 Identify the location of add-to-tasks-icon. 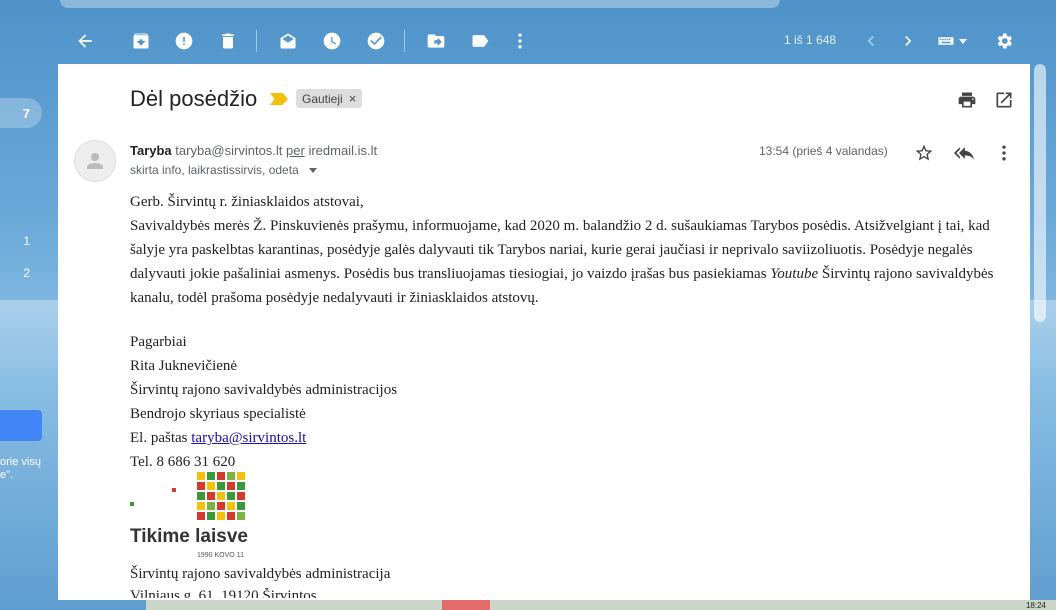
(376, 41).